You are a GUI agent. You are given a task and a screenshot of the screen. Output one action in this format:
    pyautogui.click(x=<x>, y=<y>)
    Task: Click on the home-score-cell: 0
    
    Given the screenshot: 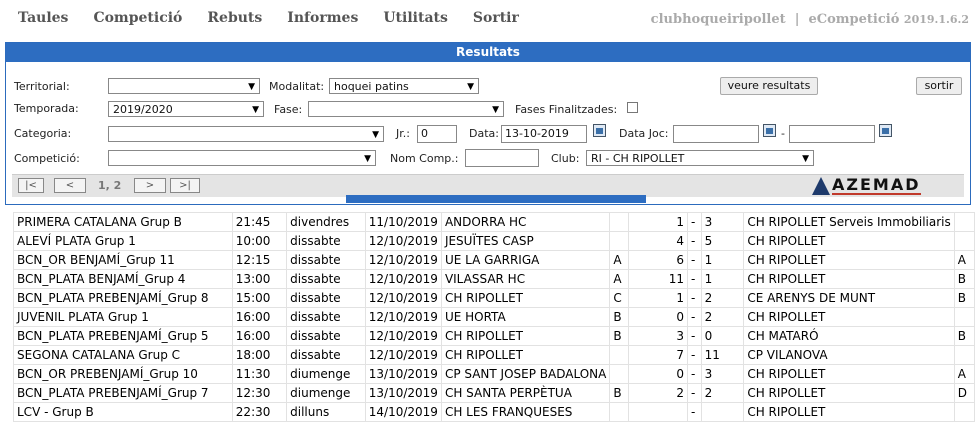 What is the action you would take?
    pyautogui.click(x=658, y=374)
    